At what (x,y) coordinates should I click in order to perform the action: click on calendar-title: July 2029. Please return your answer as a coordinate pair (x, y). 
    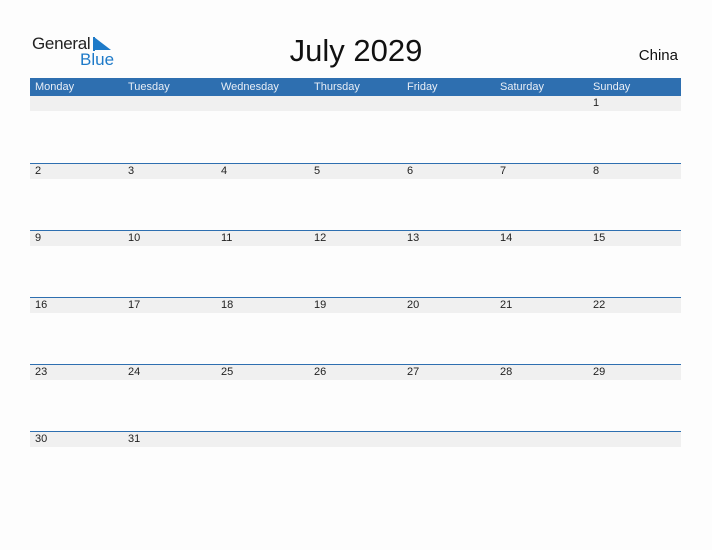
    Looking at the image, I should click on (356, 50).